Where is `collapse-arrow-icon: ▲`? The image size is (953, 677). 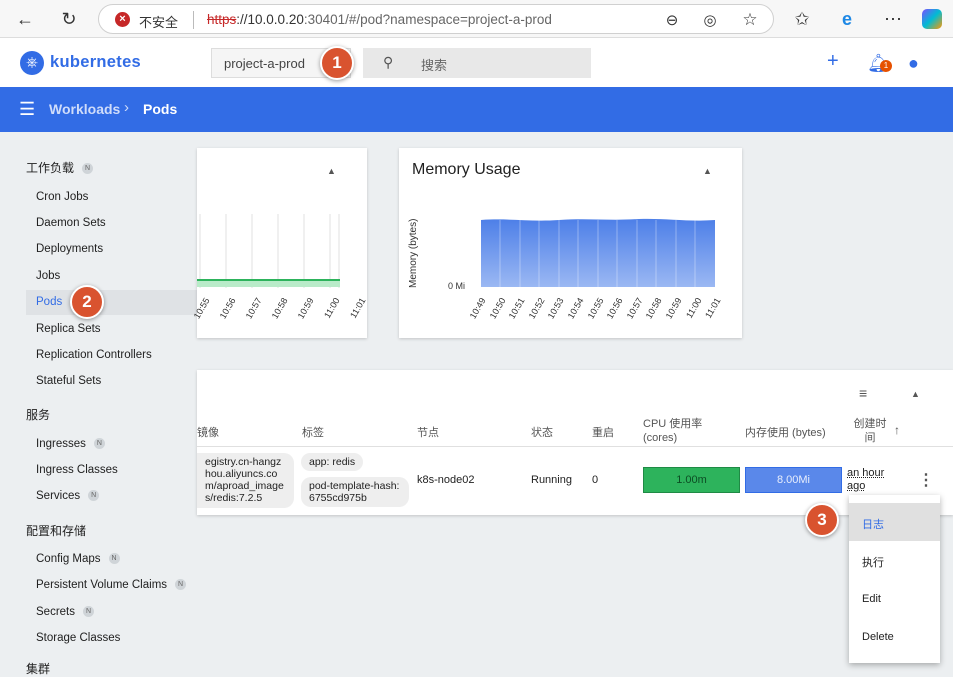 collapse-arrow-icon: ▲ is located at coordinates (915, 394).